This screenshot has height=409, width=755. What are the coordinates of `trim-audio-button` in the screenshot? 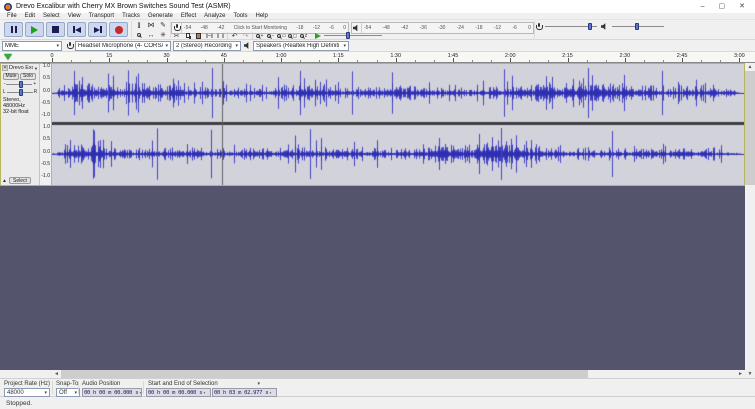 It's located at (209, 35).